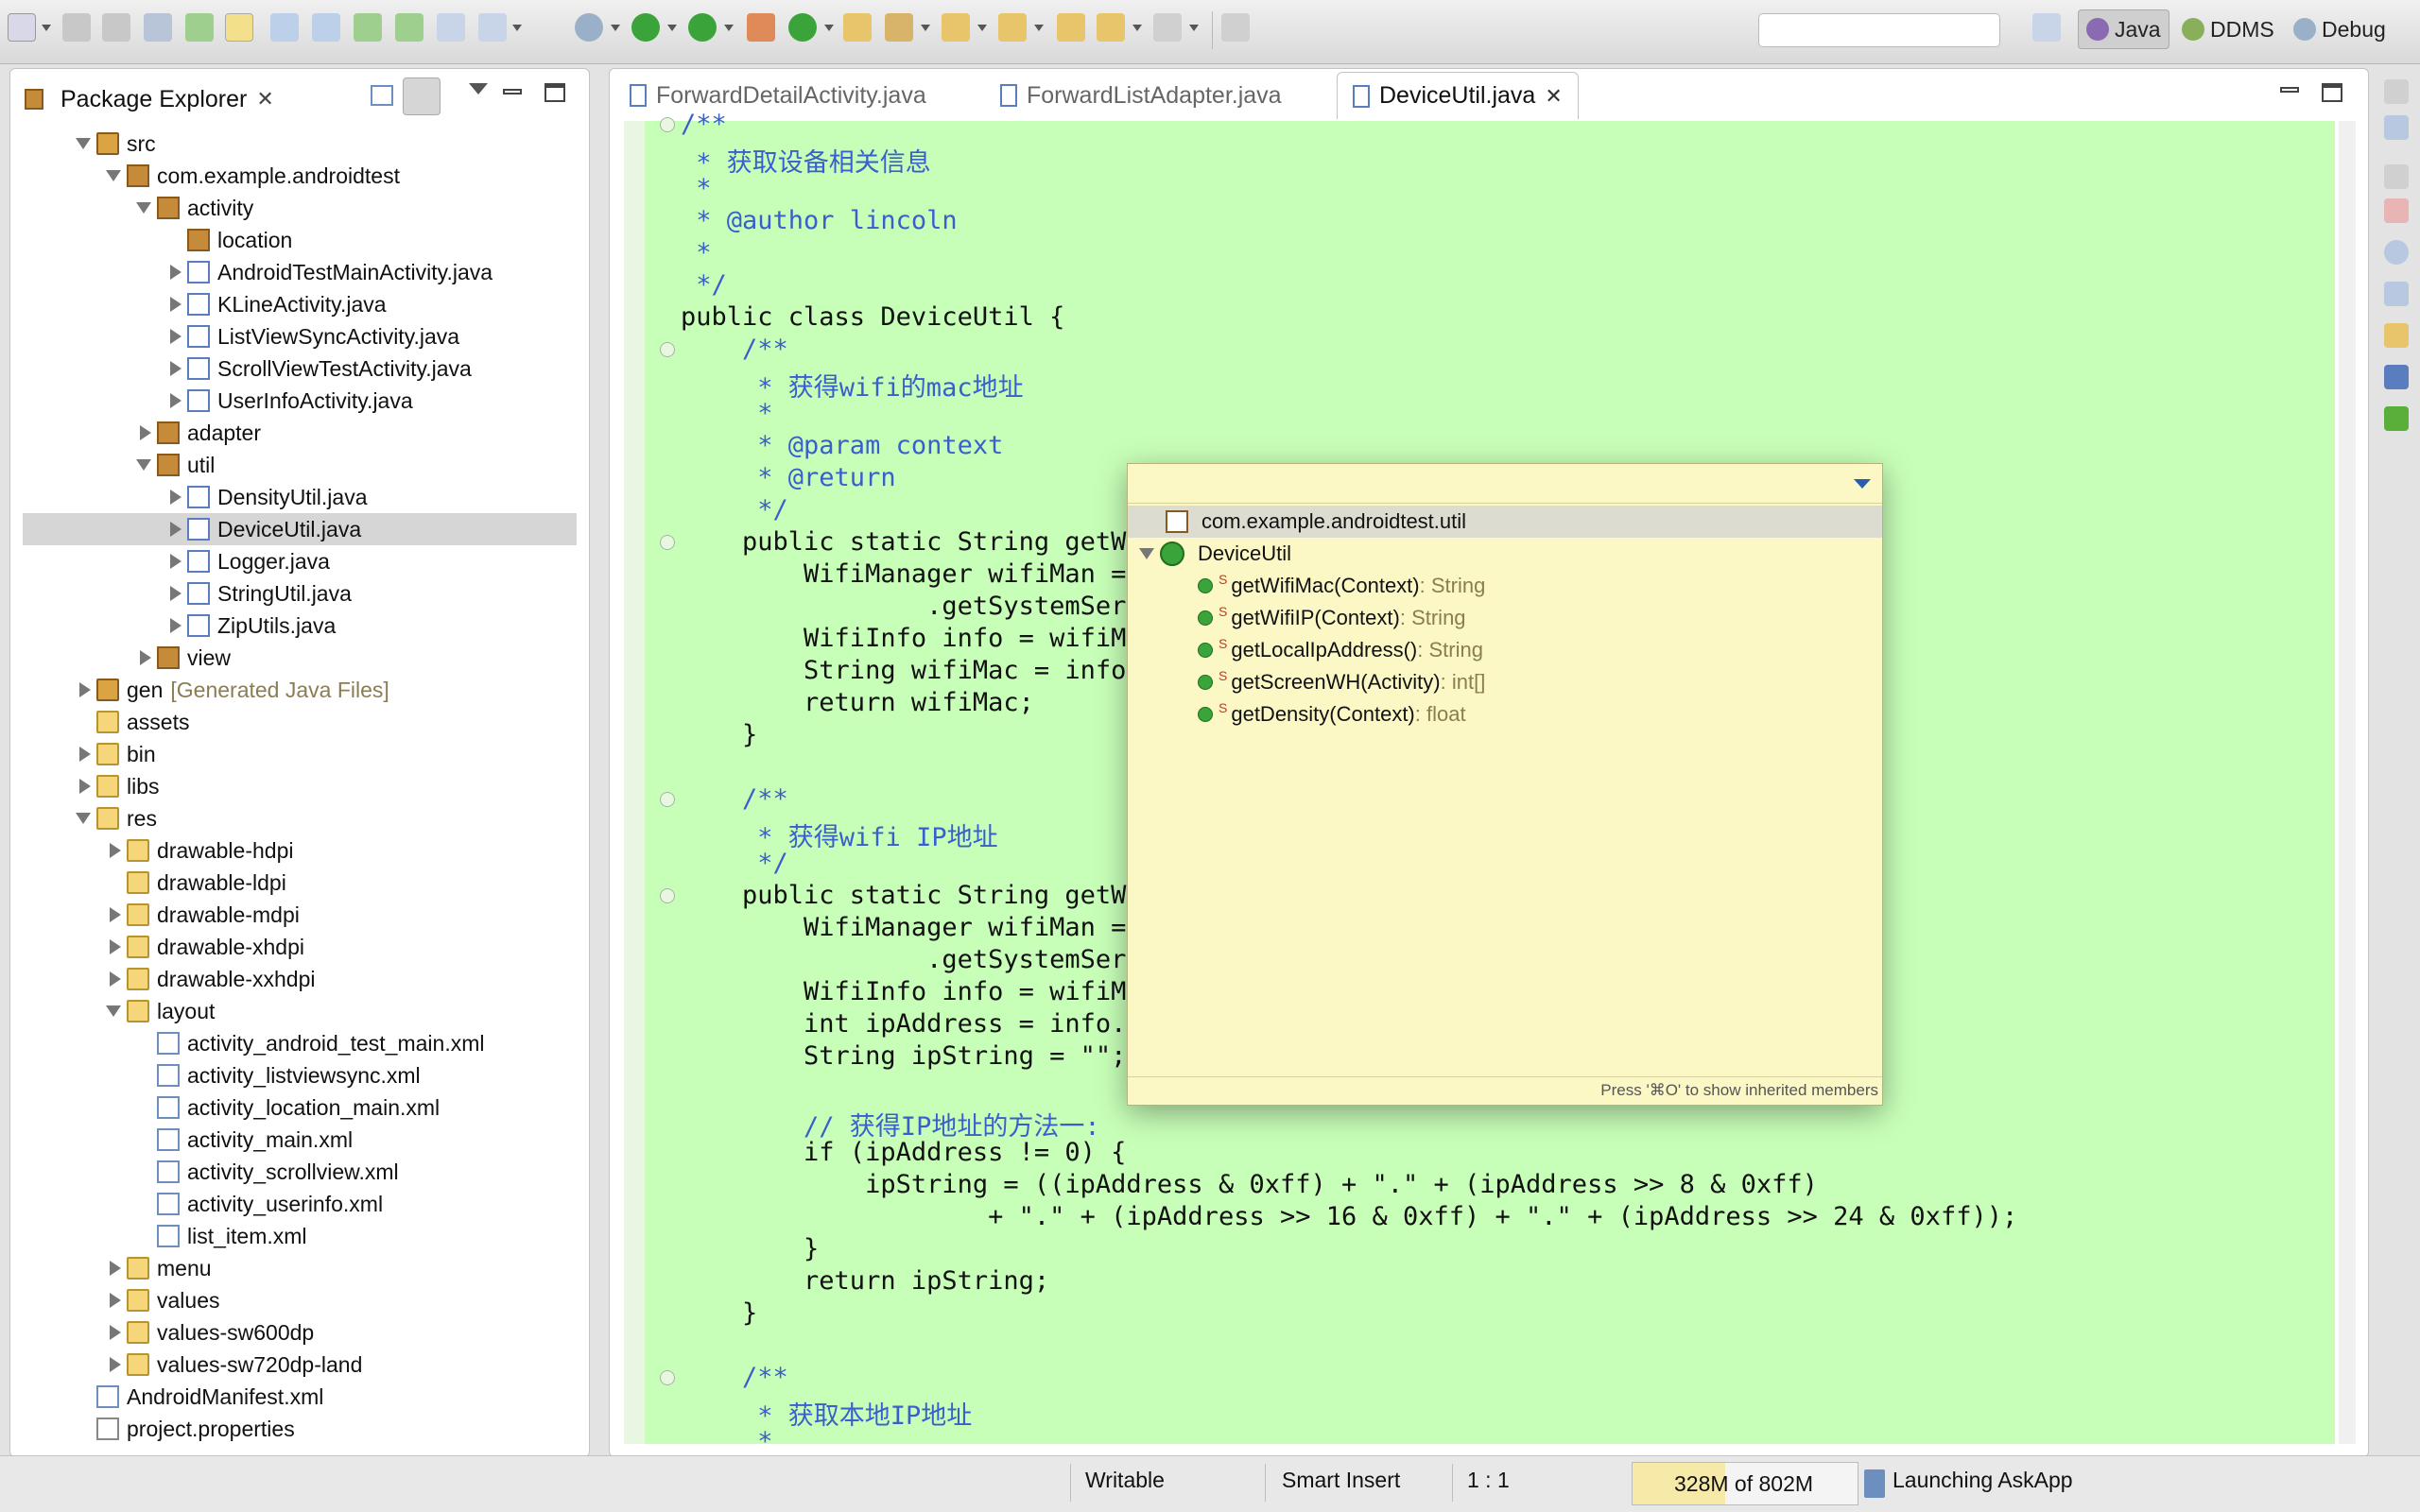  What do you see at coordinates (248, 561) in the screenshot?
I see `tree-item: Logger.java` at bounding box center [248, 561].